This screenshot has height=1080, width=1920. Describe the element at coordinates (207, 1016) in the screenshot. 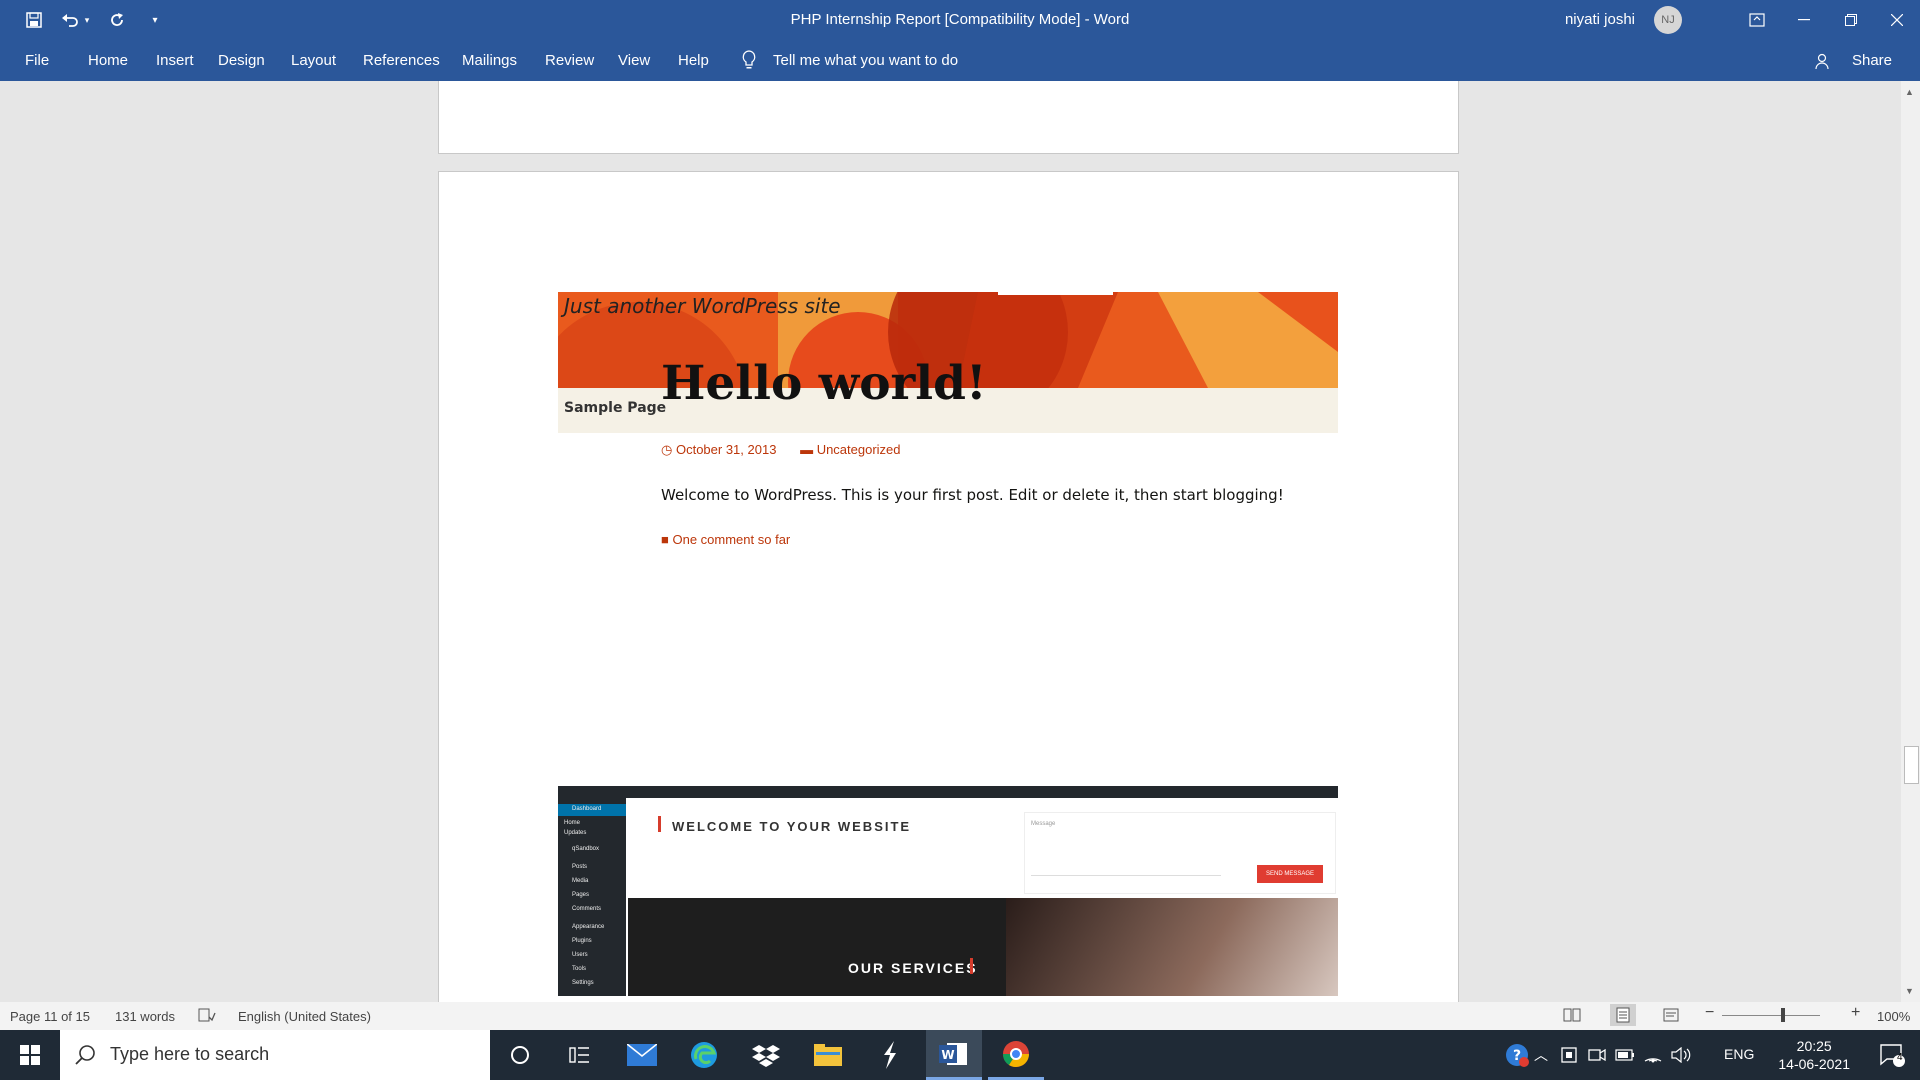

I see `proofing-icon` at that location.